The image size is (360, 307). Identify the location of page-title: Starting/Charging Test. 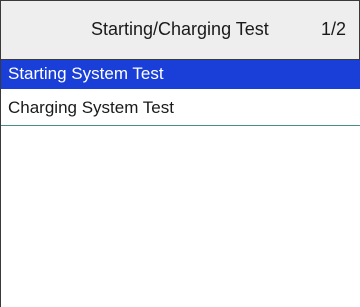
(180, 29).